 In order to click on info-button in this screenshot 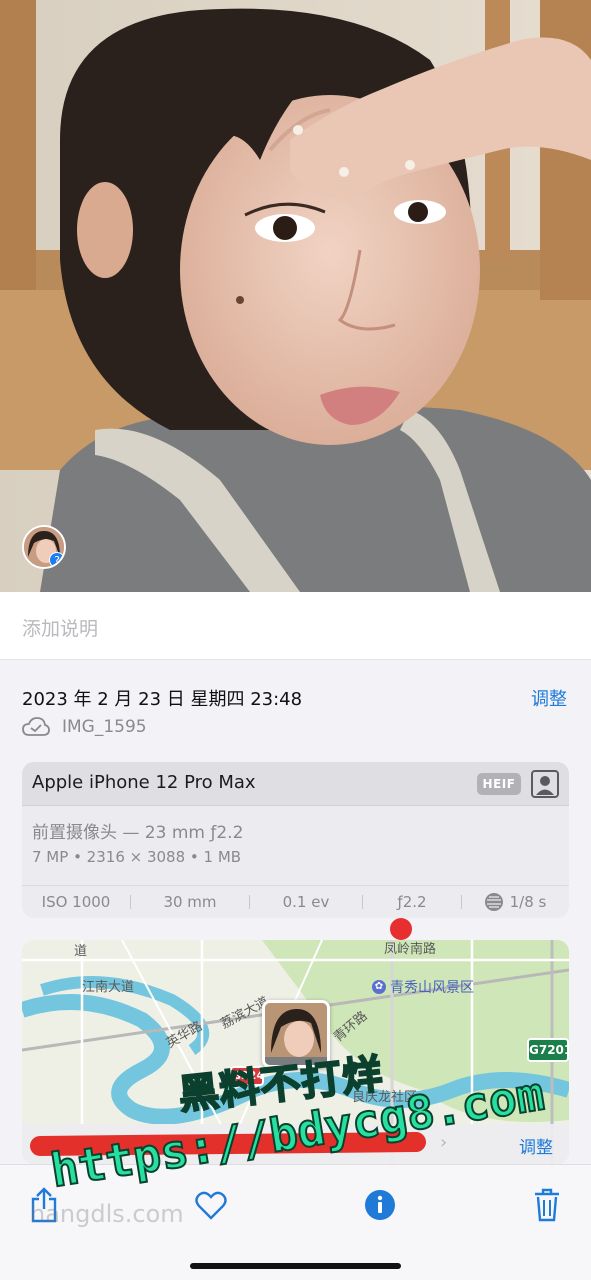, I will do `click(380, 1205)`.